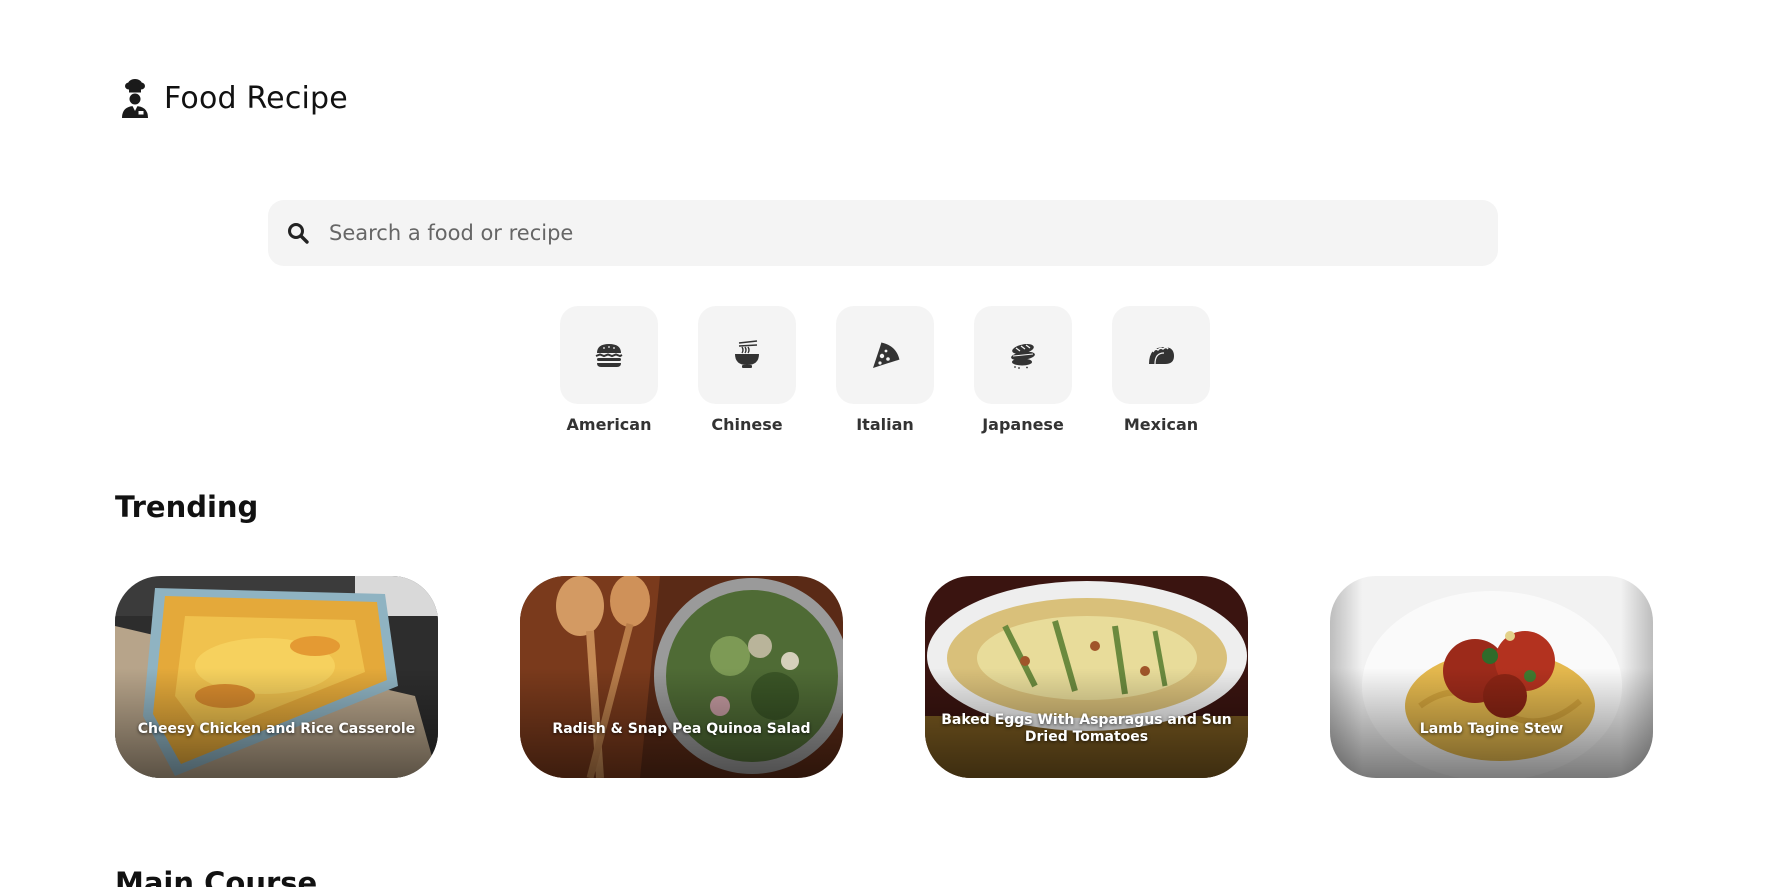 The width and height of the screenshot is (1773, 887). Describe the element at coordinates (187, 507) in the screenshot. I see `trending-heading: Trending` at that location.